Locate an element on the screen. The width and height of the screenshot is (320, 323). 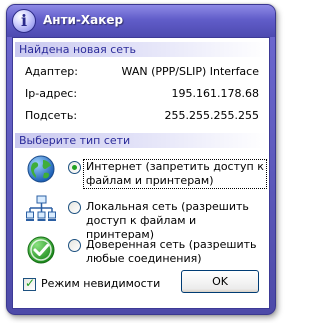
network-type-header: Выберите тип сети is located at coordinates (141, 140).